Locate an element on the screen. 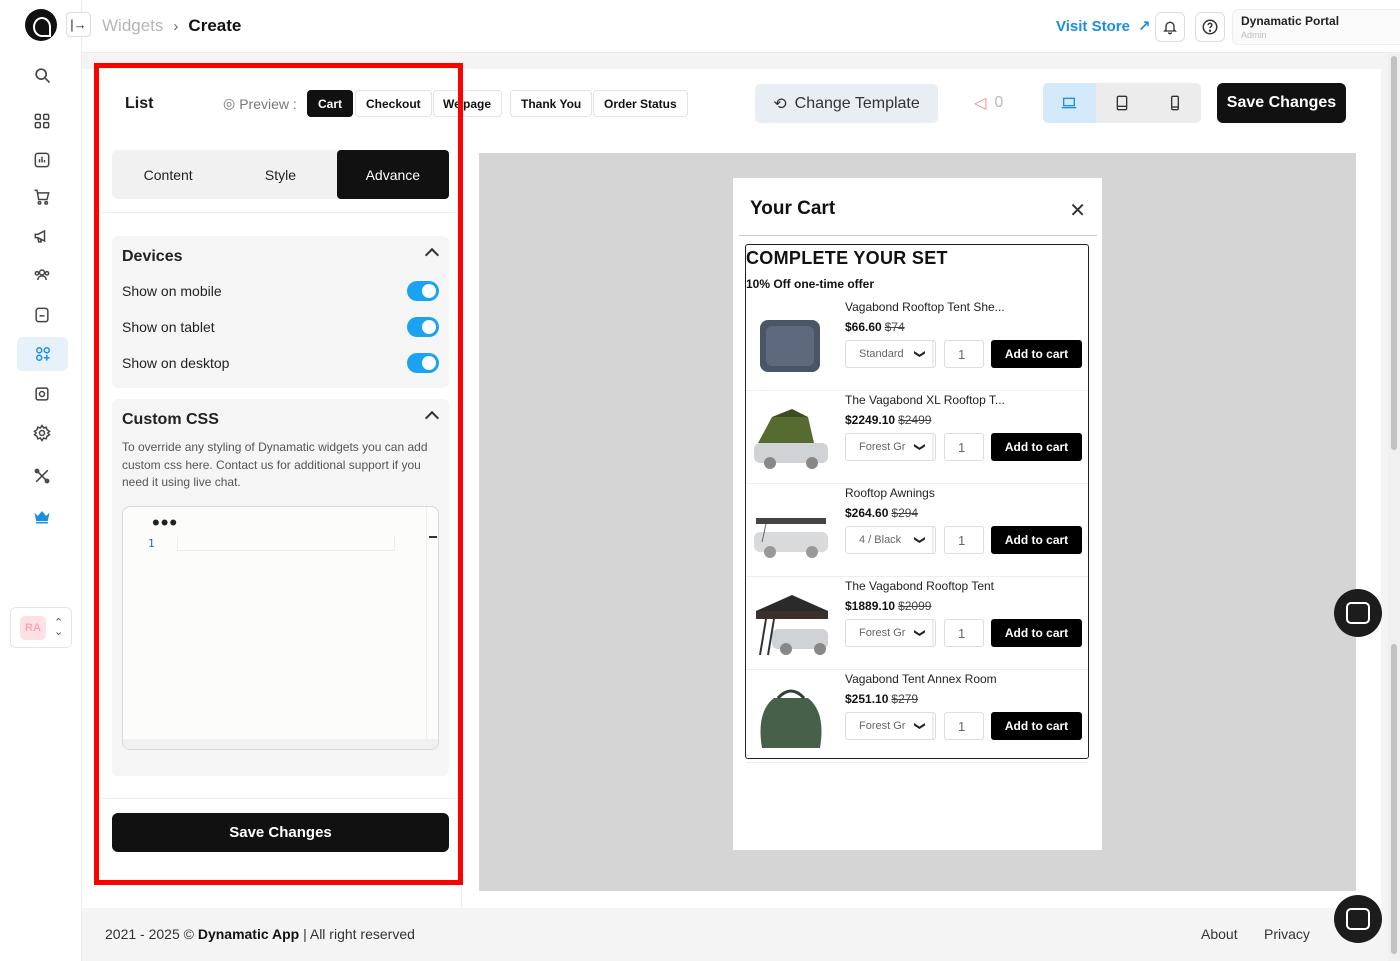  preview-tab-thank-you: Thank You is located at coordinates (551, 103).